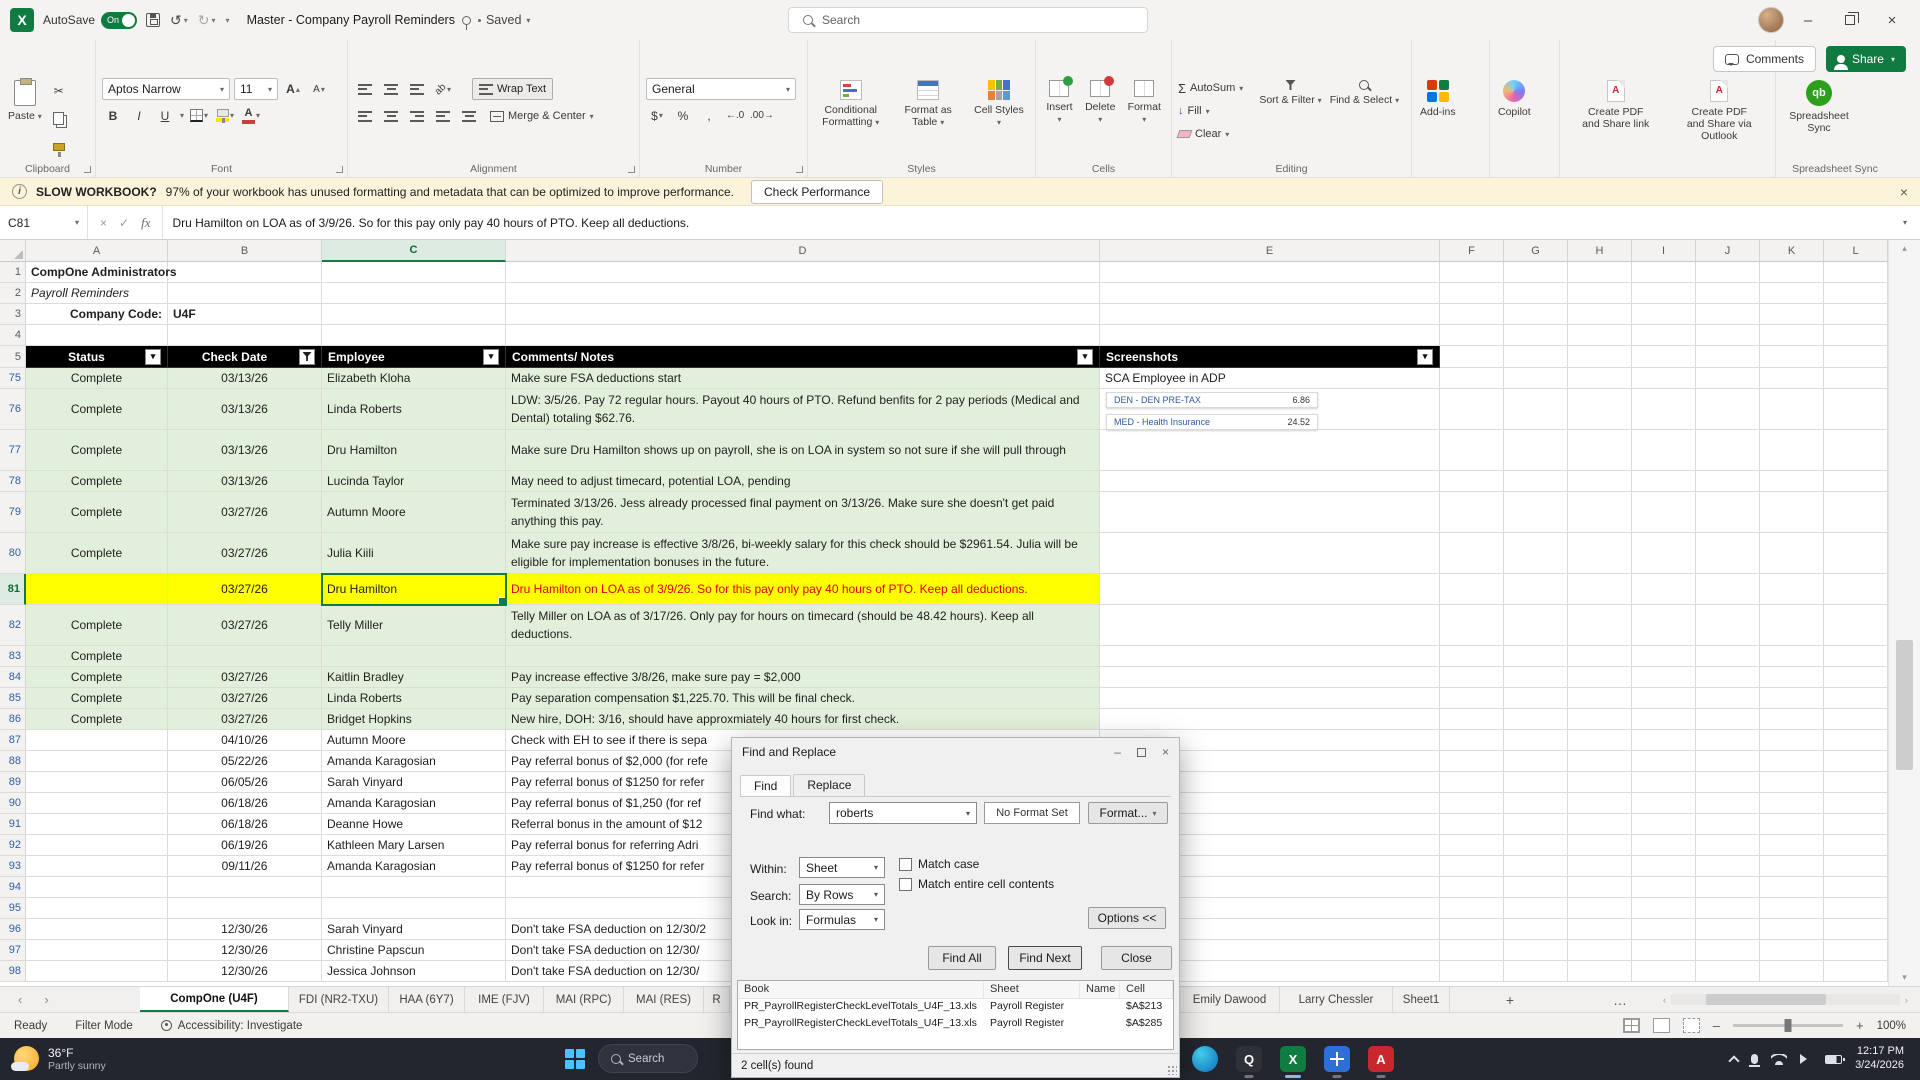 The width and height of the screenshot is (1920, 1080). I want to click on row-header-77: 77, so click(13, 450).